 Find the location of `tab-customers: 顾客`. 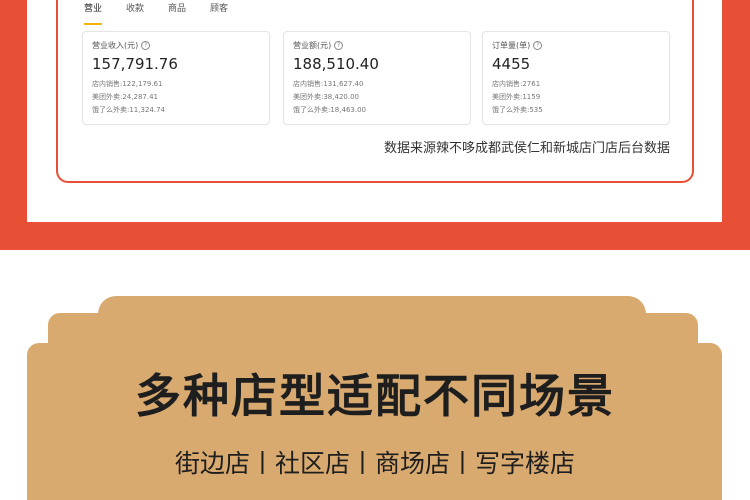

tab-customers: 顾客 is located at coordinates (219, 10).